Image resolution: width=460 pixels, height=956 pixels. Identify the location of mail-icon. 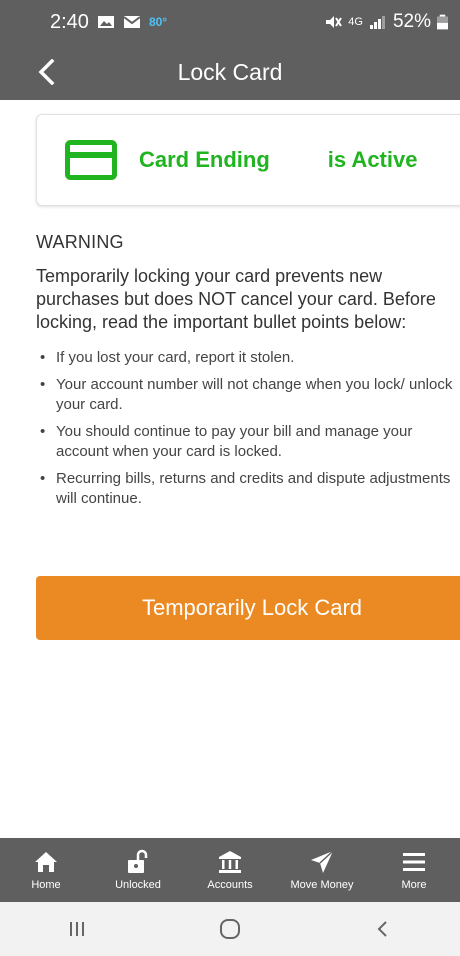
(132, 22).